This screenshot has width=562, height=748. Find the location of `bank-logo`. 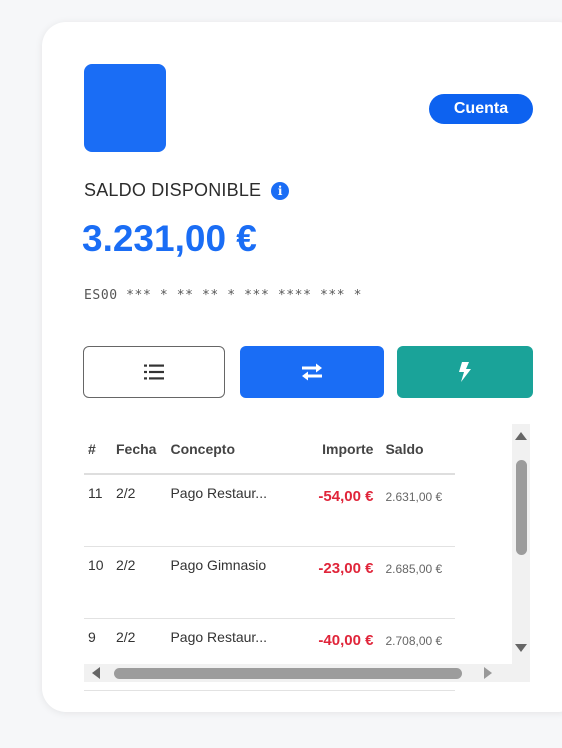

bank-logo is located at coordinates (125, 108).